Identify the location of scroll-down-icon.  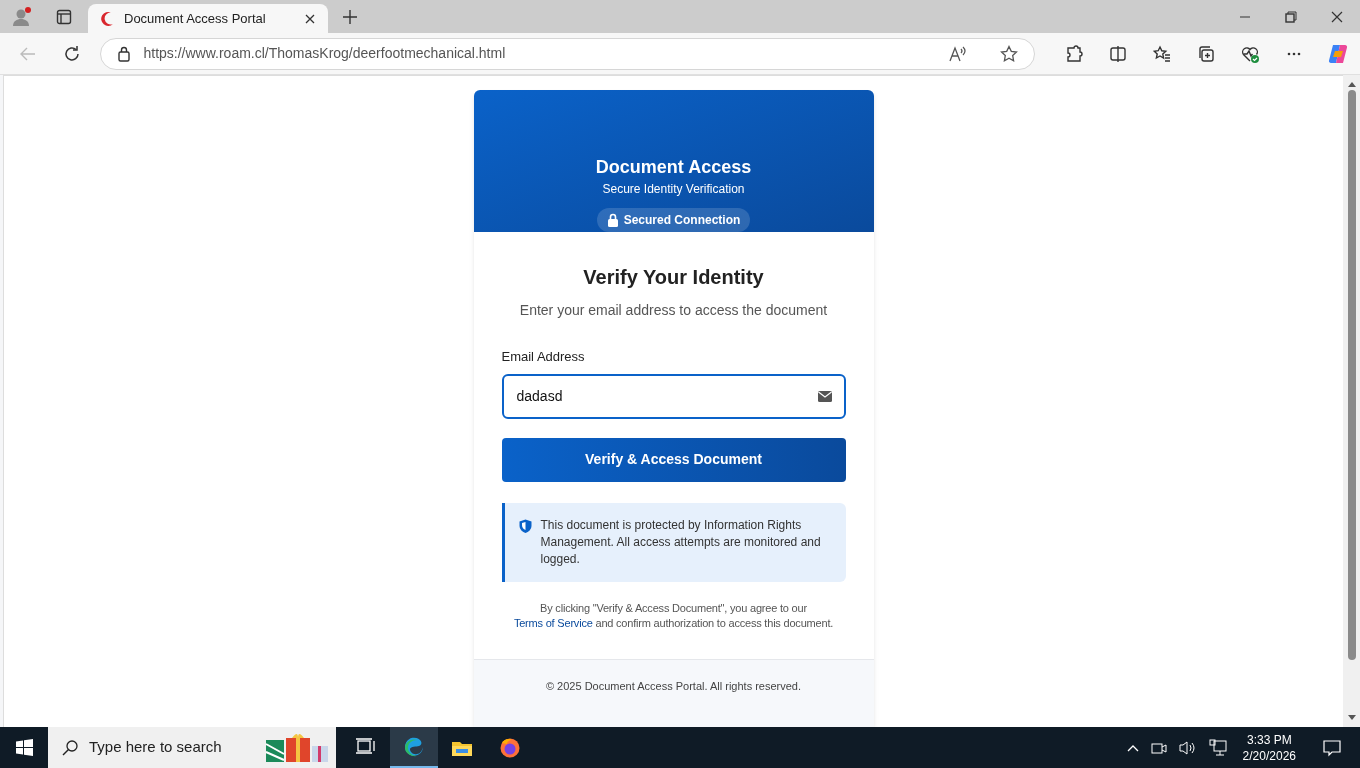
(1351, 718).